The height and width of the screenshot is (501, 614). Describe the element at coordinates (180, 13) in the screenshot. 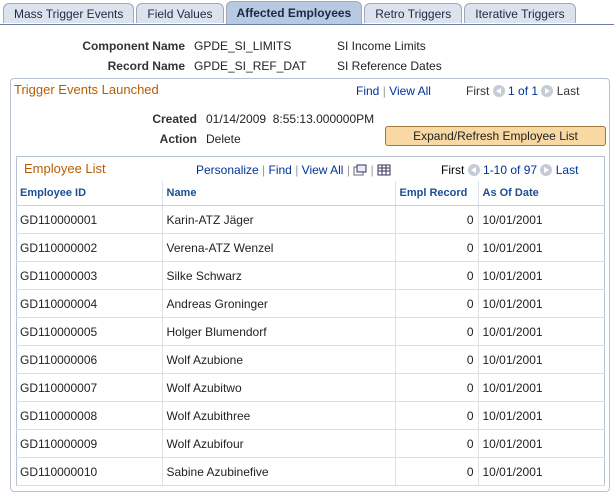

I see `tab-field-values: Field Values` at that location.